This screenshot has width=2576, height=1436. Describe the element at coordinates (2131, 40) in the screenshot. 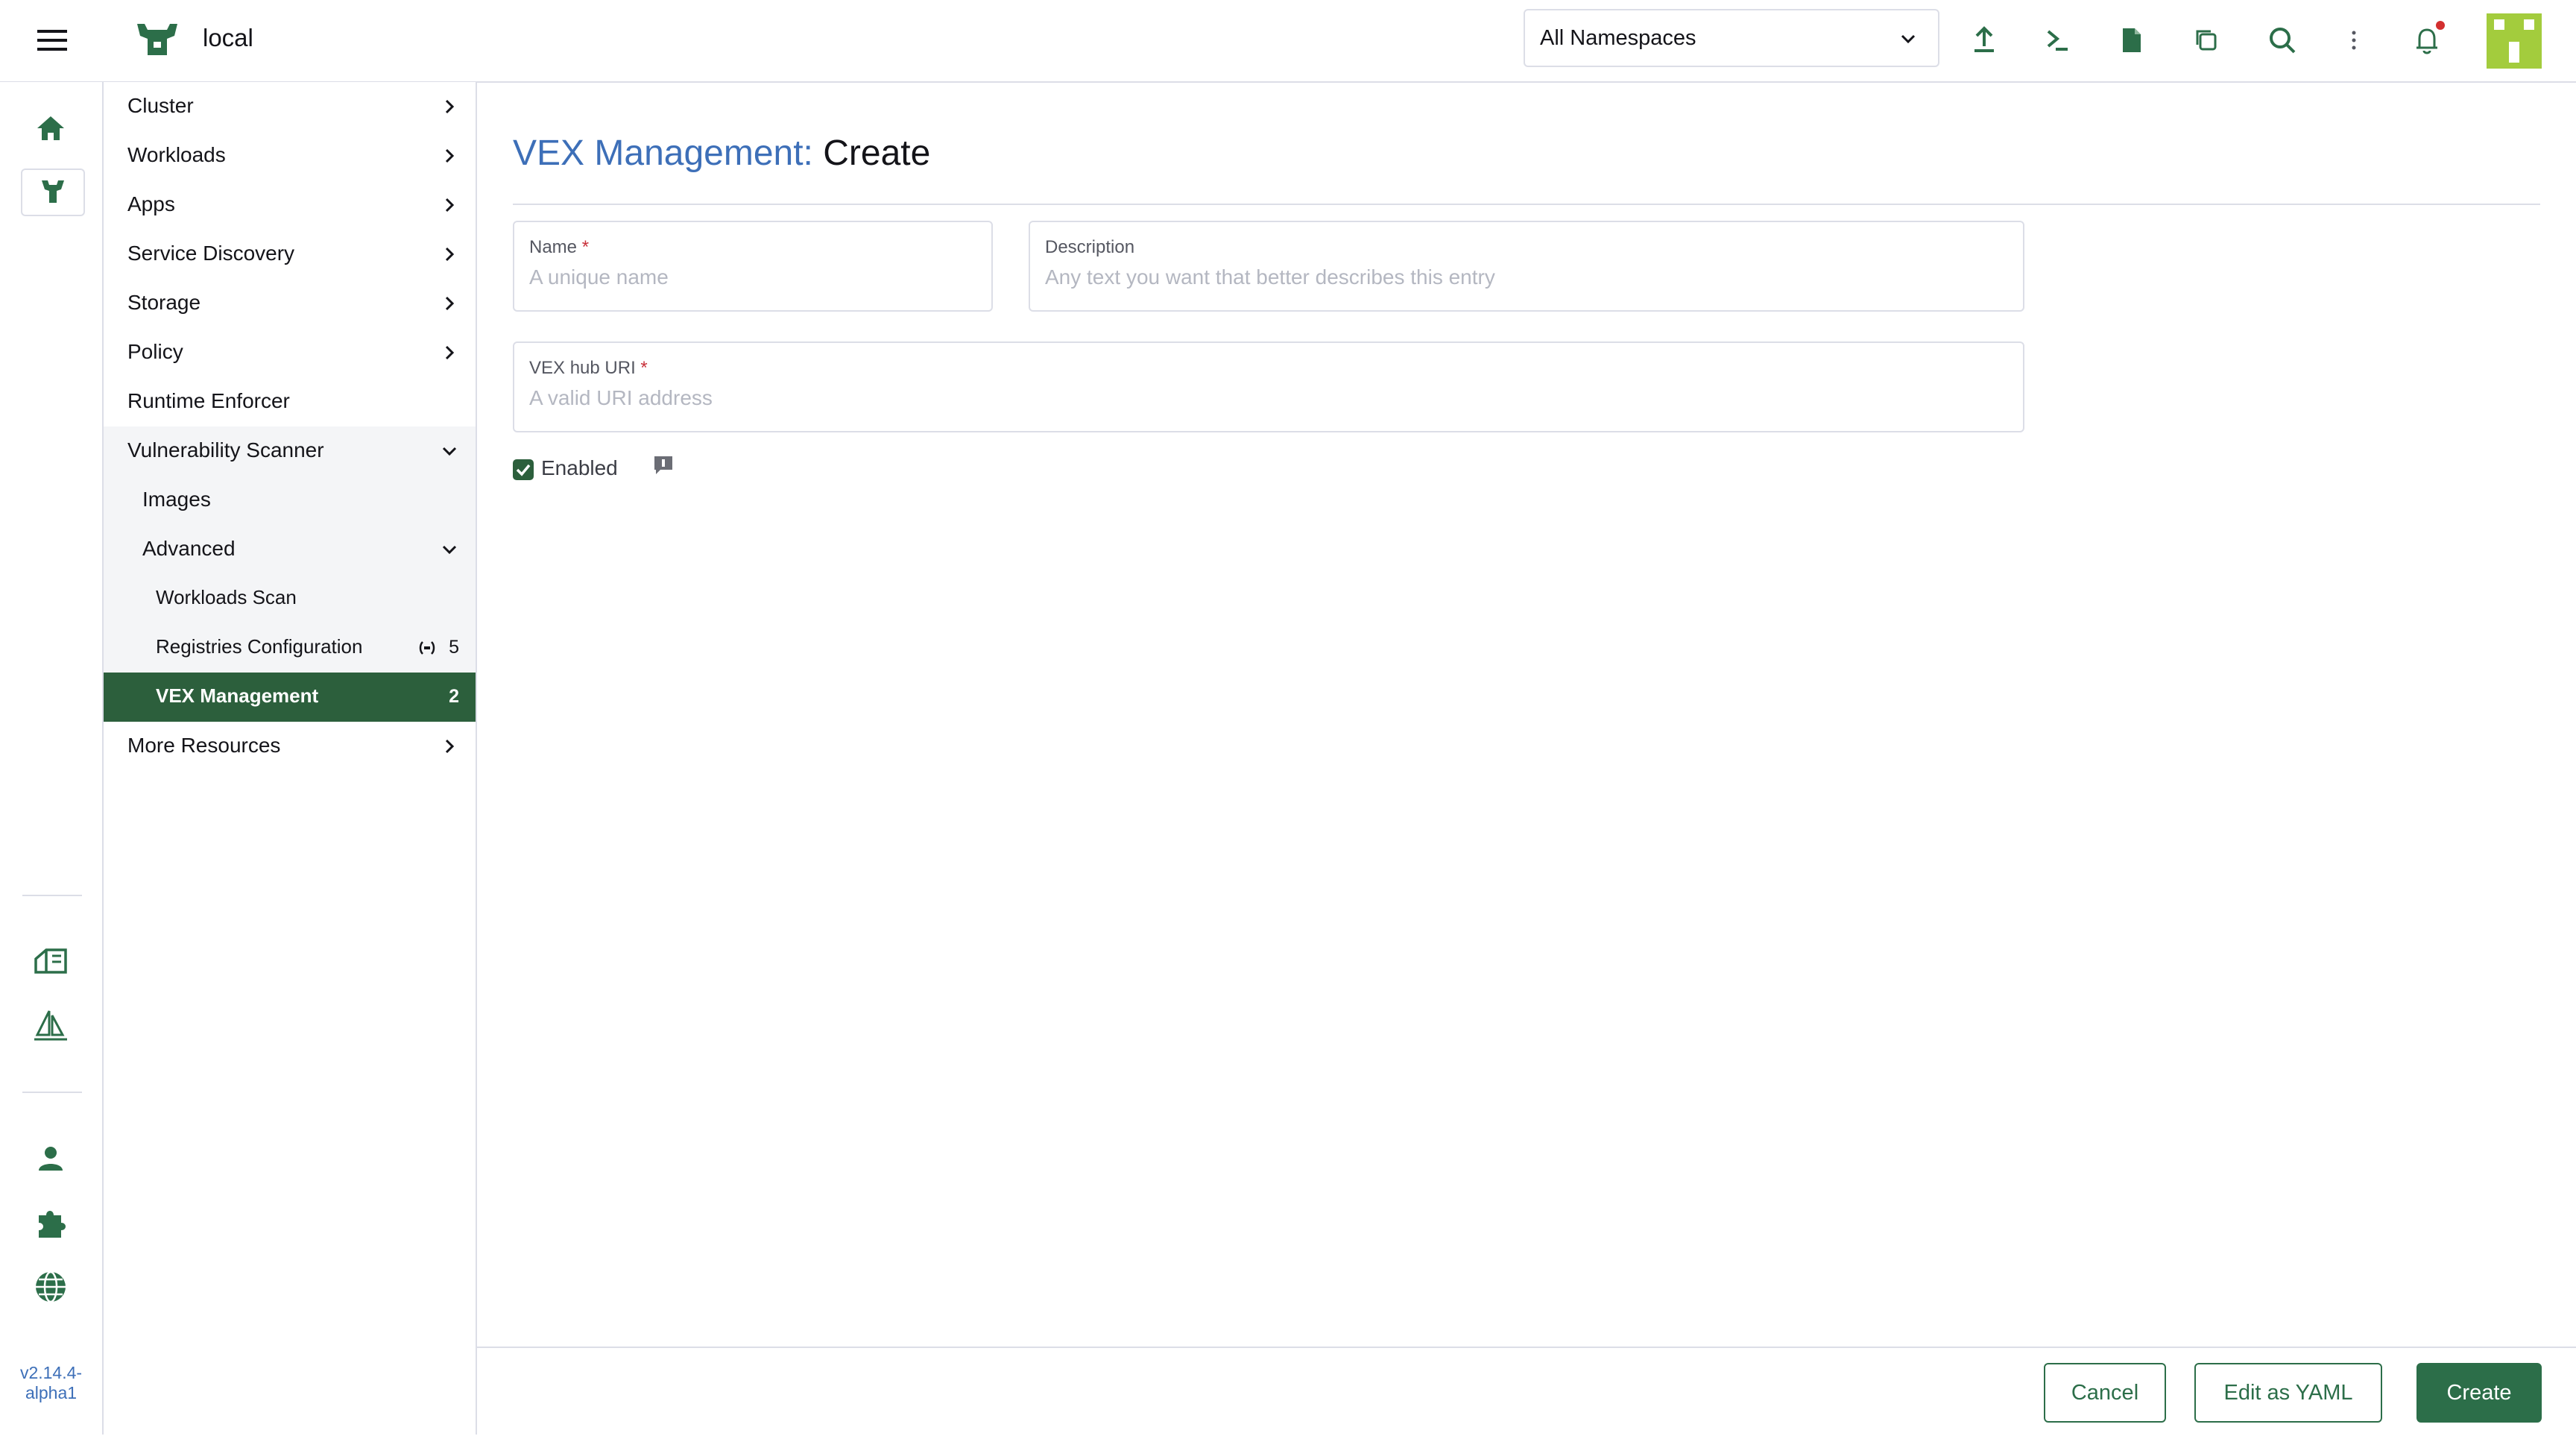

I see `kubeconfig-file-icon` at that location.